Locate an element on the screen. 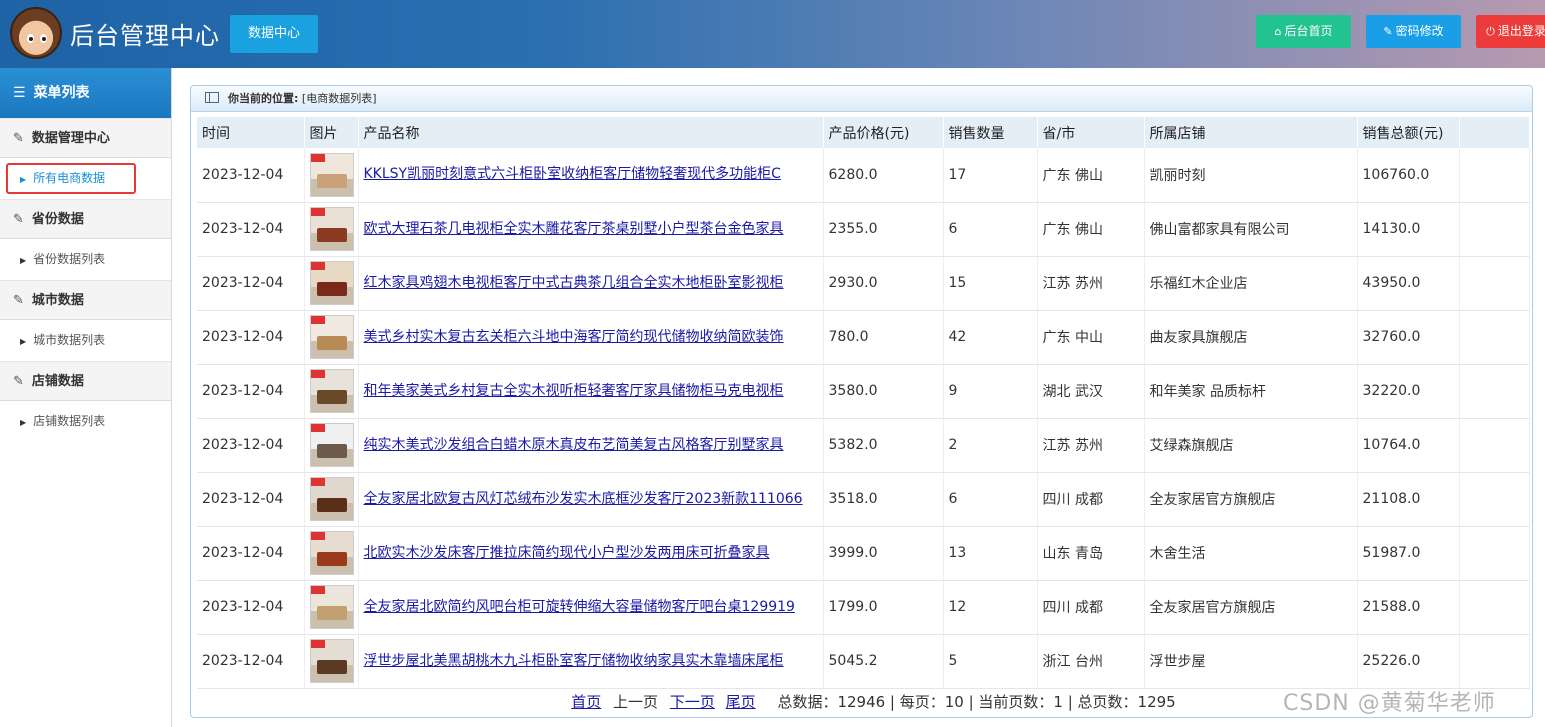  cell-name: KKLSY凯丽时刻意式六斗柜卧室收纳柜客厅储物轻奢现代多功能柜C is located at coordinates (591, 175).